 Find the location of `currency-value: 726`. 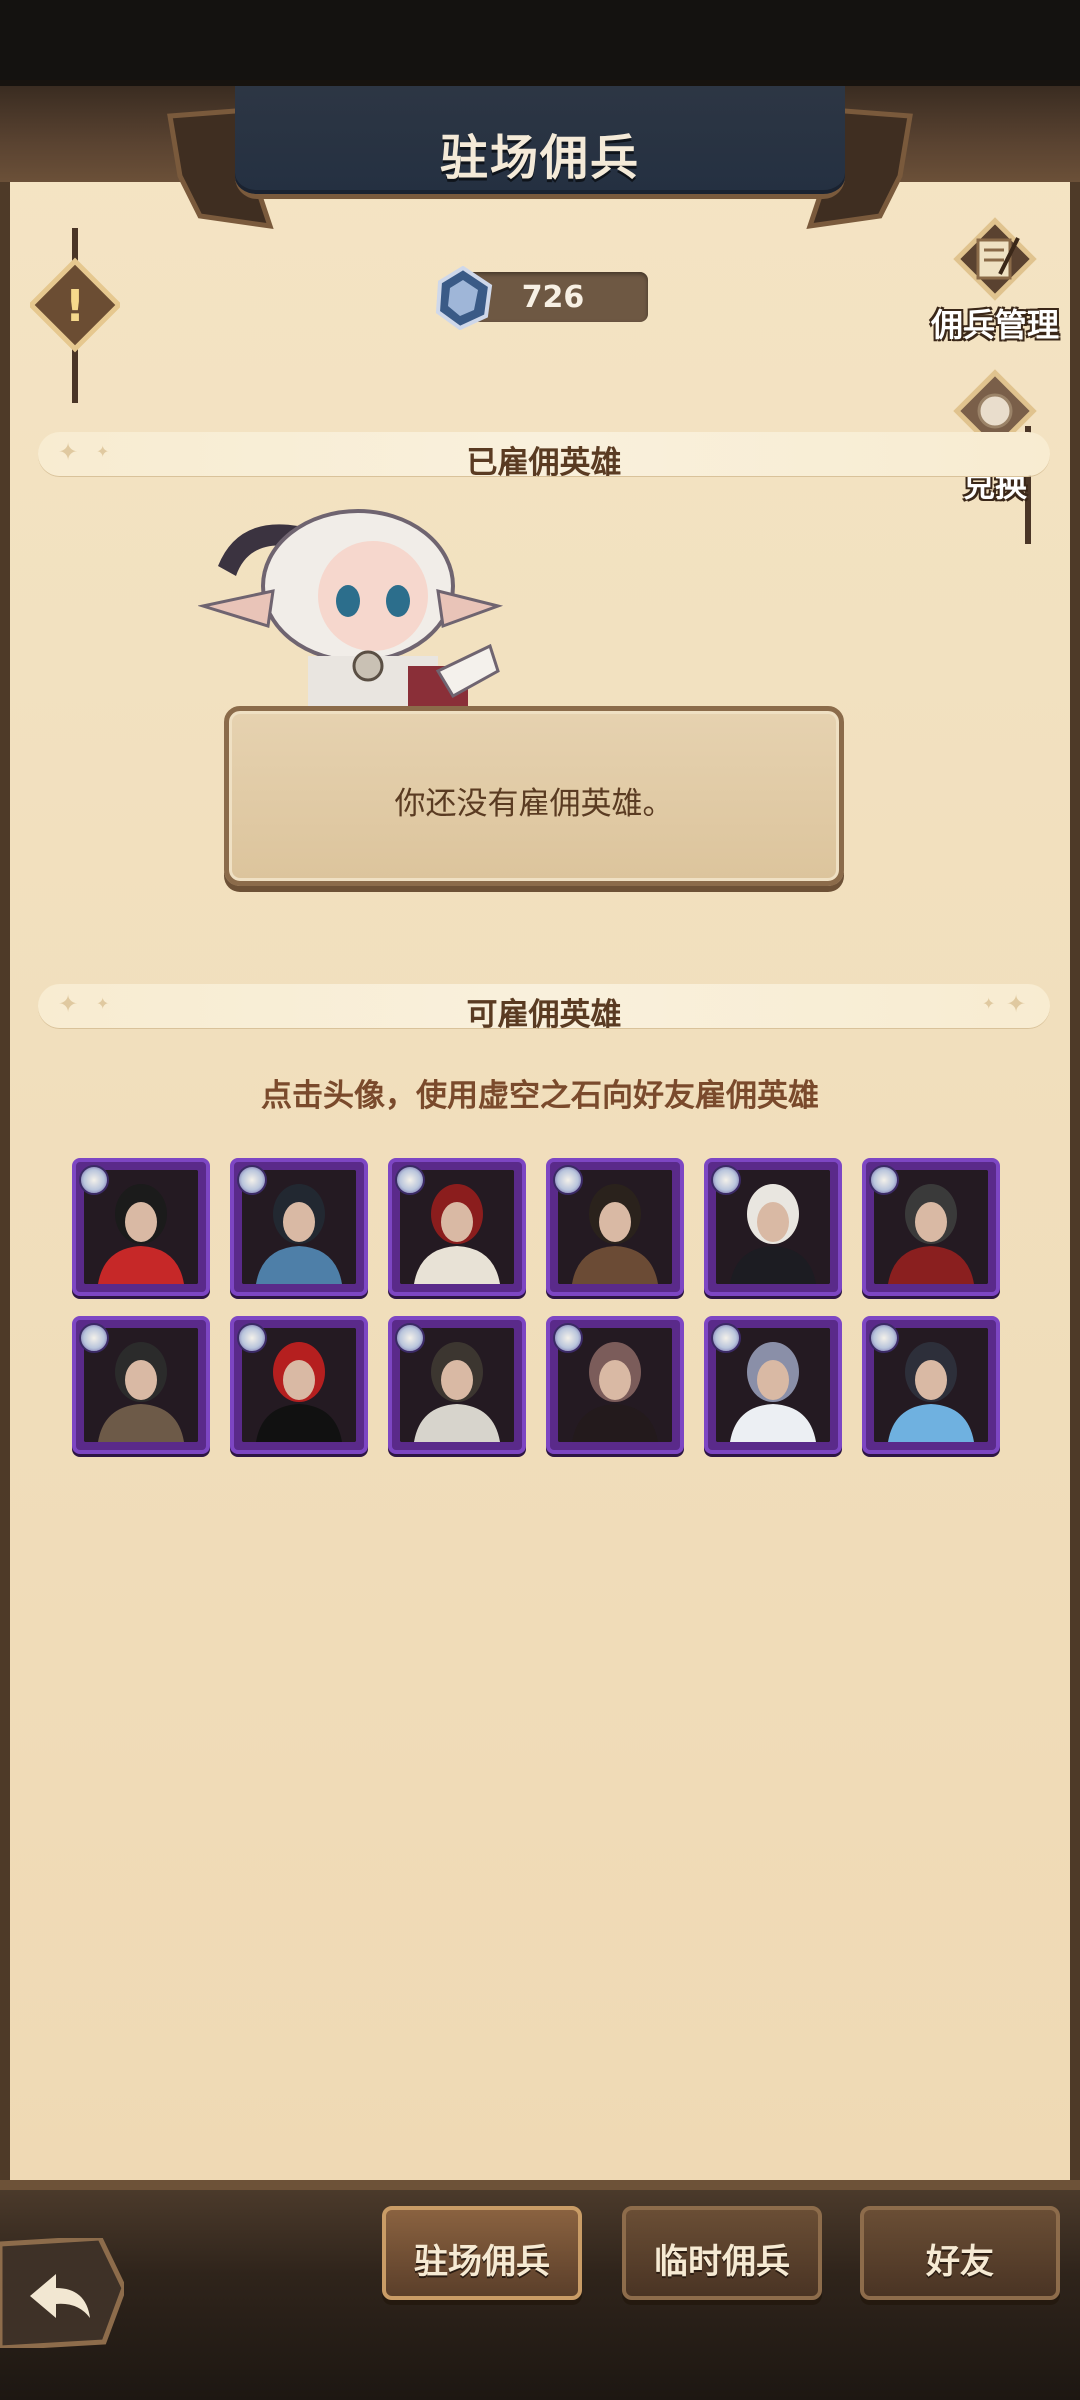

currency-value: 726 is located at coordinates (553, 297).